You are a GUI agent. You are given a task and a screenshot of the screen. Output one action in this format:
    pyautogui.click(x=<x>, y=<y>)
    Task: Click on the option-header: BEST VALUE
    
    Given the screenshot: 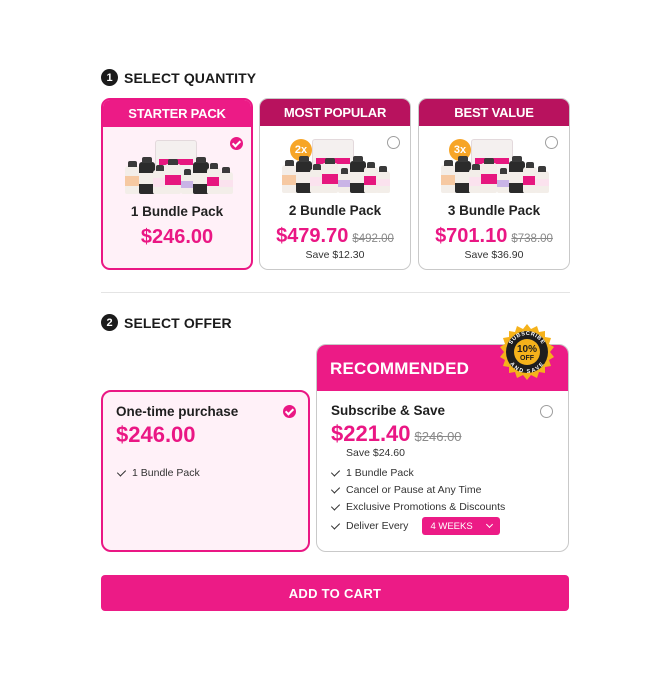 What is the action you would take?
    pyautogui.click(x=494, y=112)
    